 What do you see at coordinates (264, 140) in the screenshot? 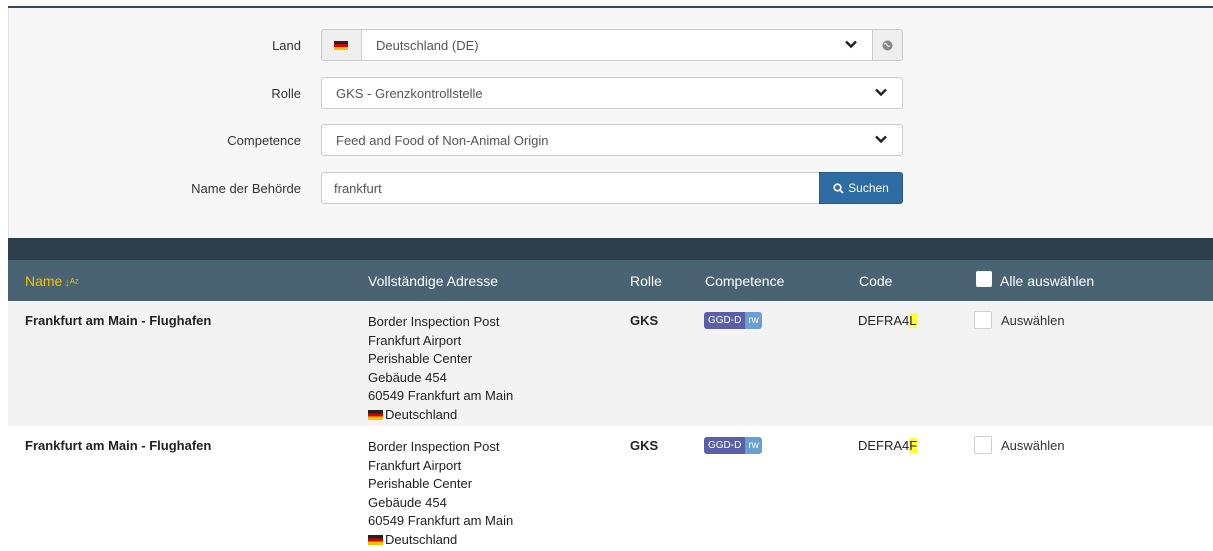
I see `competence-label: Competence` at bounding box center [264, 140].